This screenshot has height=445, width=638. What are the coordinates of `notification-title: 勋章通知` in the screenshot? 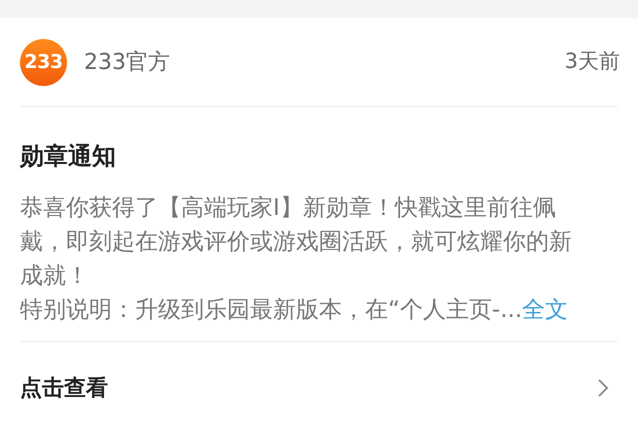 It's located at (68, 156).